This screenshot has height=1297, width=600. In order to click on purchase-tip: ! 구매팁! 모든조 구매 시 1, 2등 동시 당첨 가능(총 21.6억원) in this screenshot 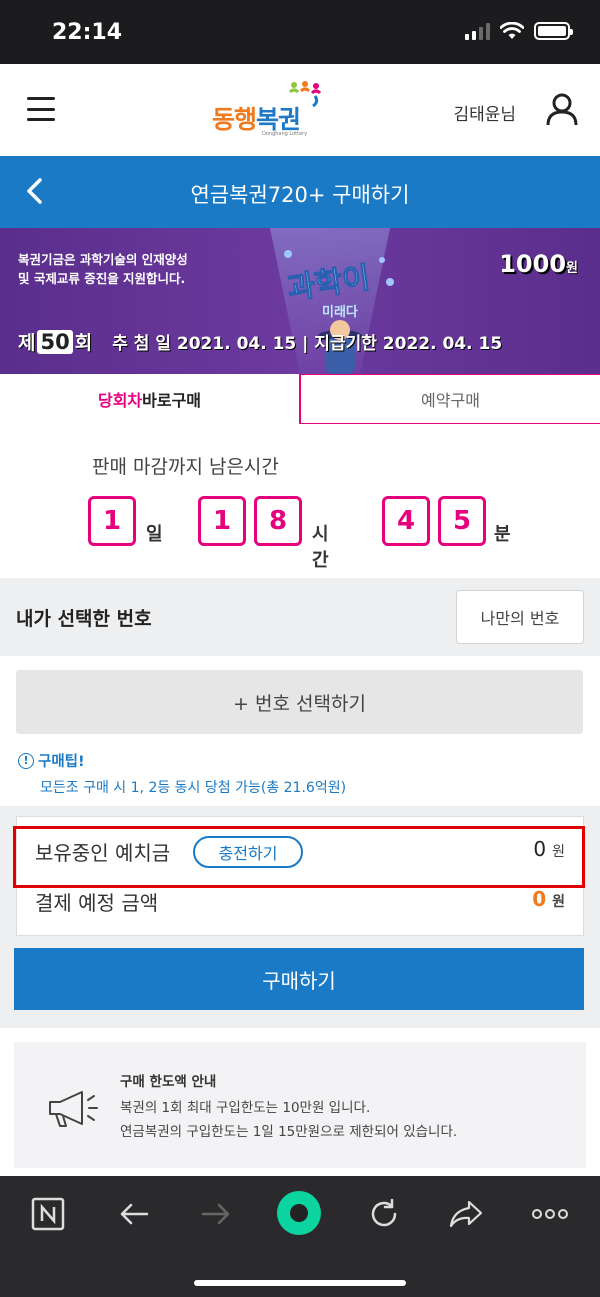, I will do `click(182, 773)`.